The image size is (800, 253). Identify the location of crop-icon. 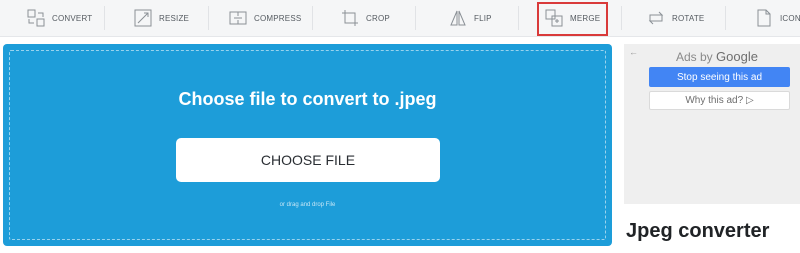
(350, 18).